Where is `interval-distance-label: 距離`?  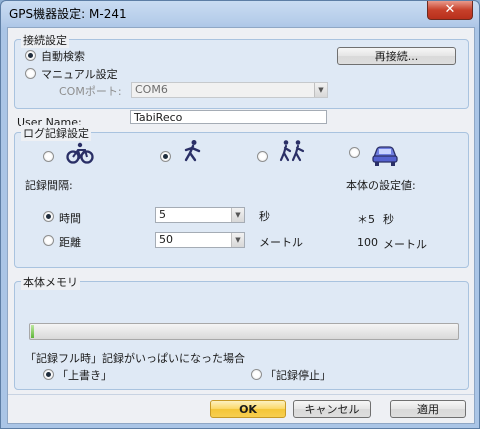
interval-distance-label: 距離 is located at coordinates (70, 242).